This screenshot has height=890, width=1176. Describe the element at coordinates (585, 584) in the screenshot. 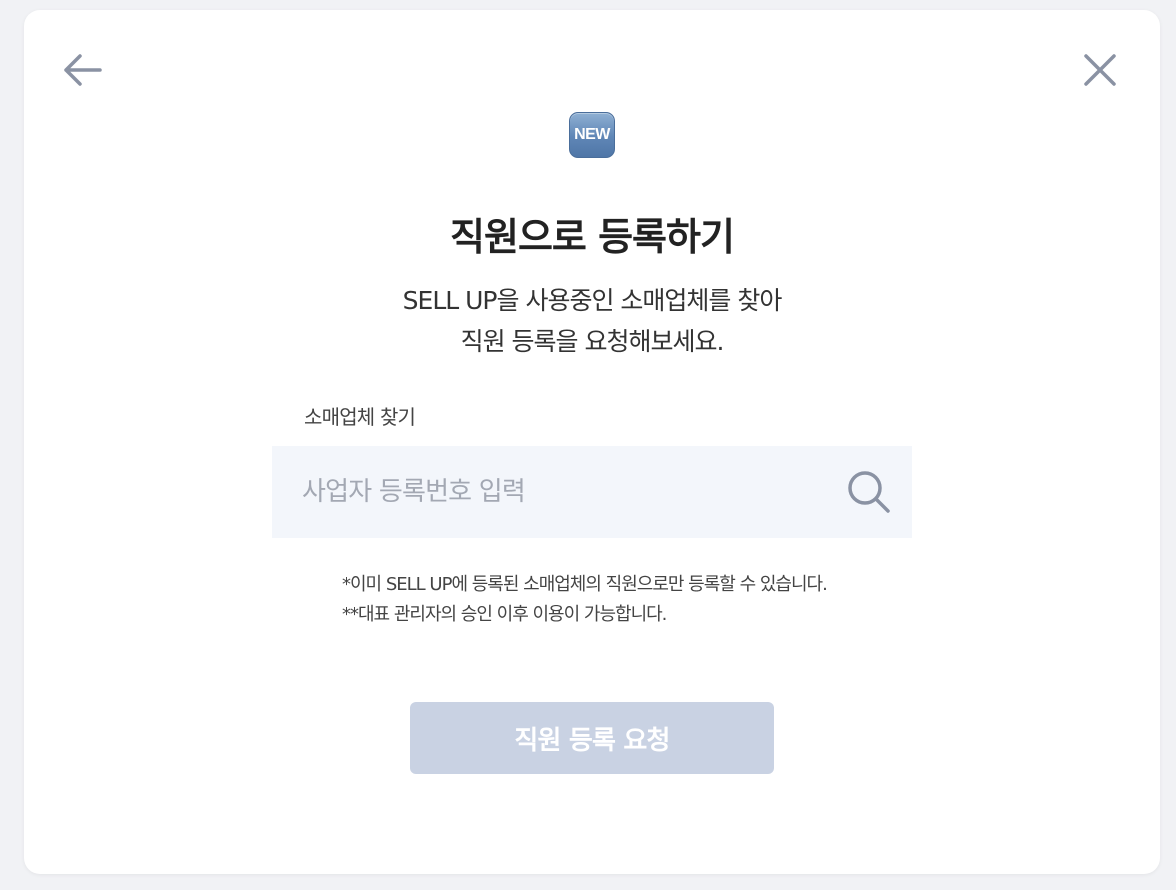

I see `notice-line-1: *이미 SELL UP에 등록된 소매업체의 직원으로만 등록할 수 있습니다.` at that location.